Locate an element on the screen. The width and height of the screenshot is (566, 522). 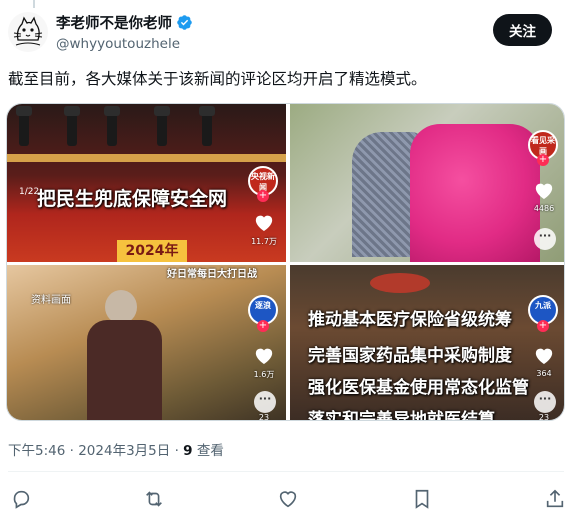
bookmark-icon is located at coordinates (422, 499).